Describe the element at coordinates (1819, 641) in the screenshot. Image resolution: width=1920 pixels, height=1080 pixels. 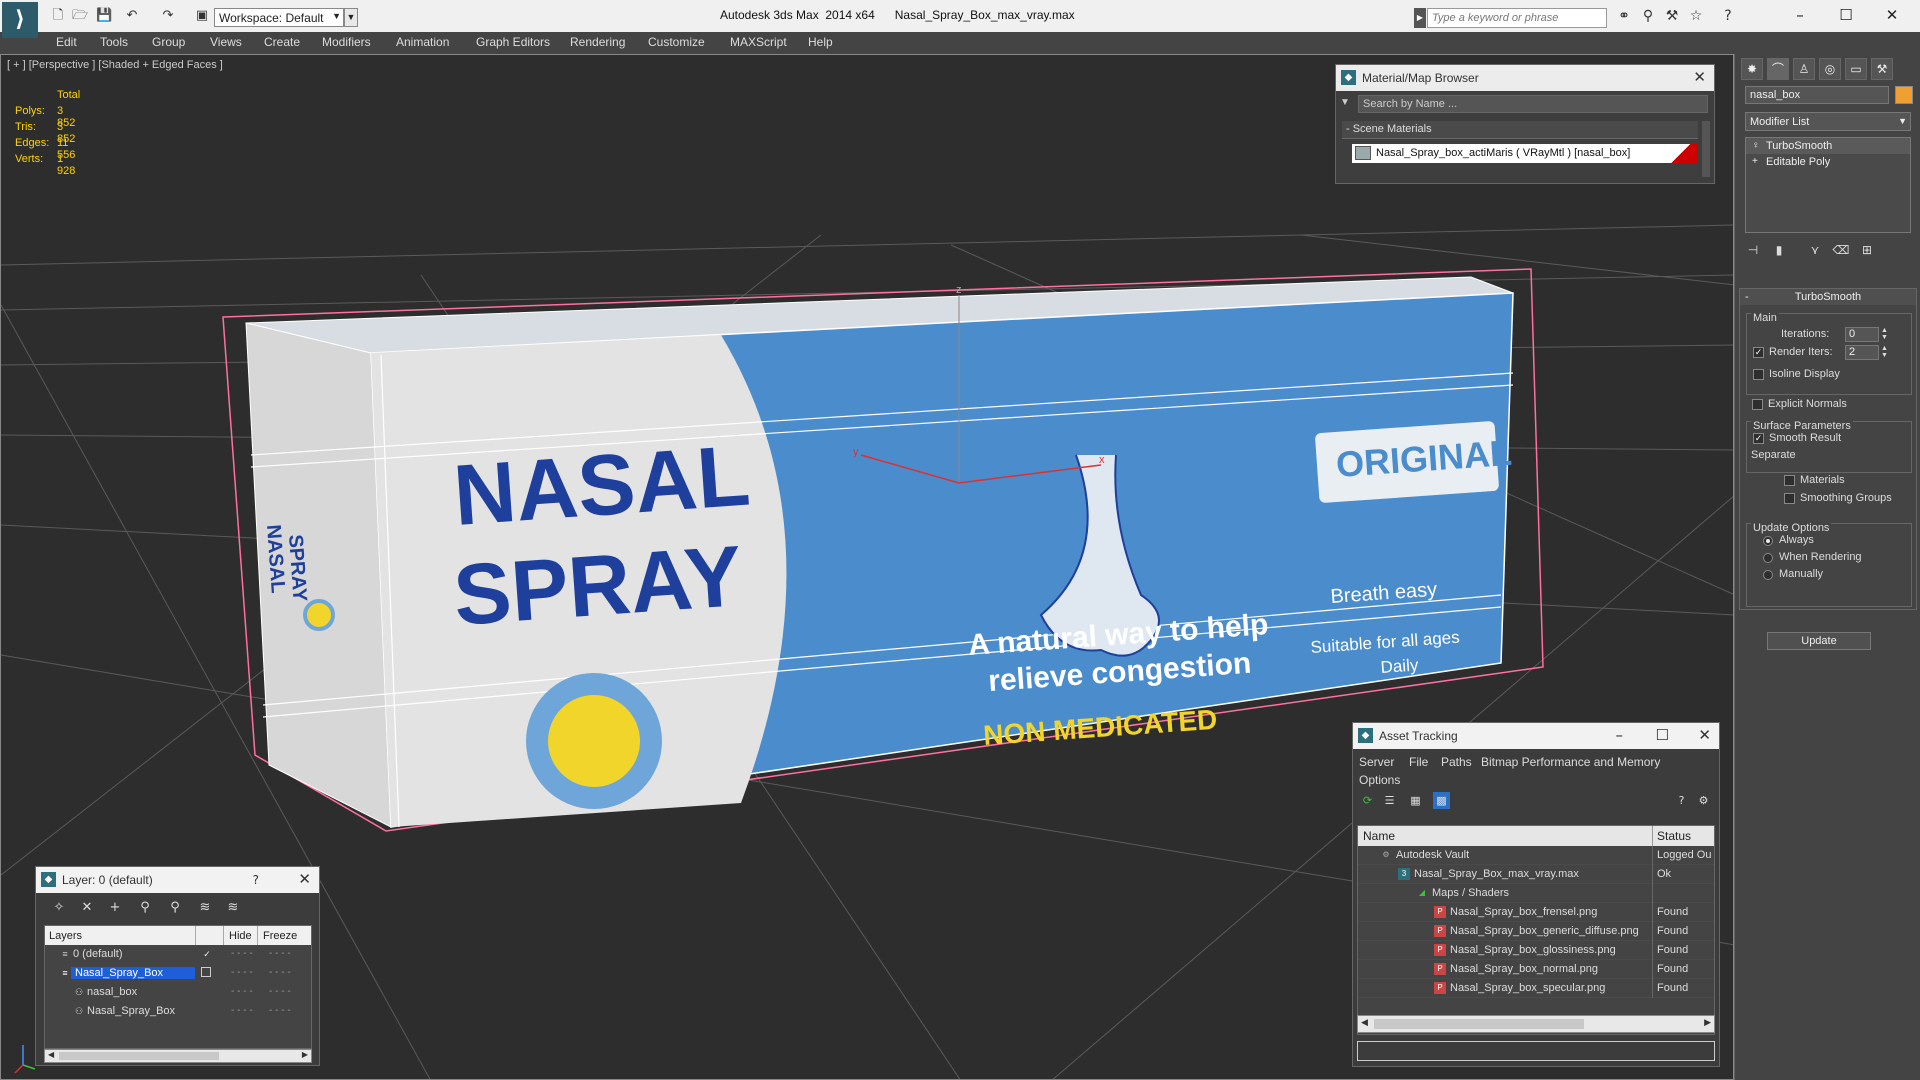
I see `update-button: Update` at that location.